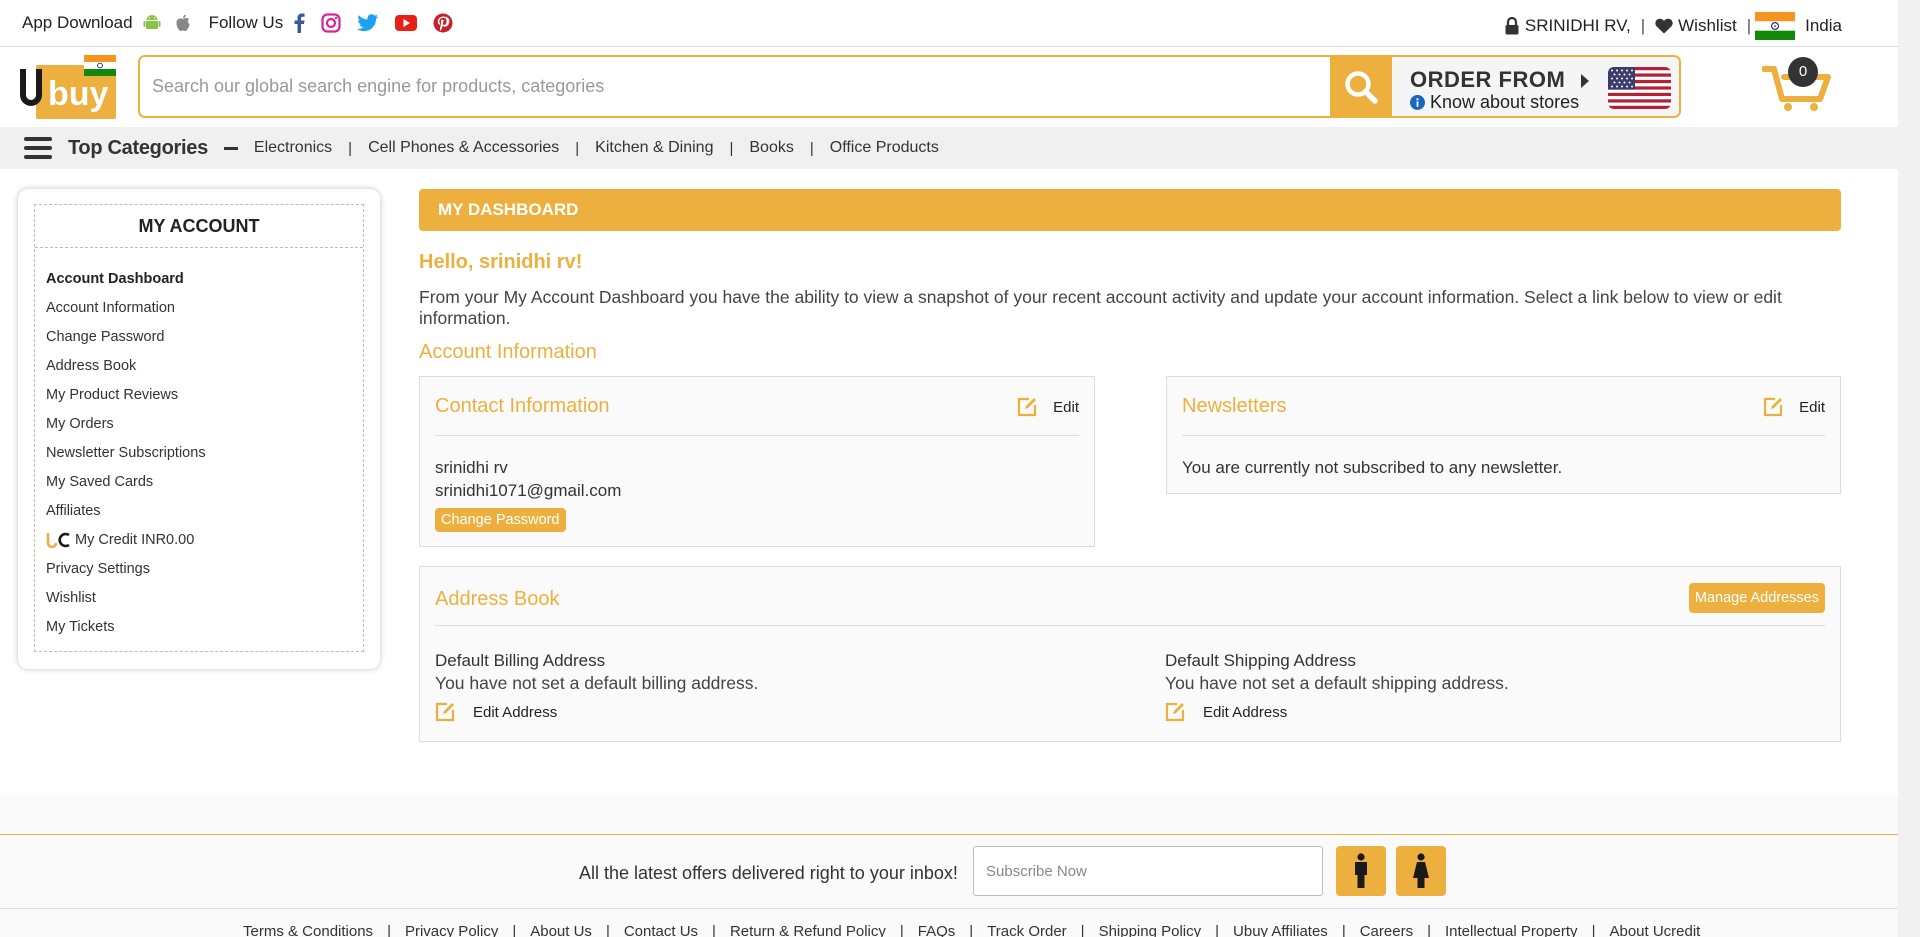 This screenshot has width=1920, height=937. I want to click on sidebar-item-saved-cards: My Saved Cards, so click(204, 481).